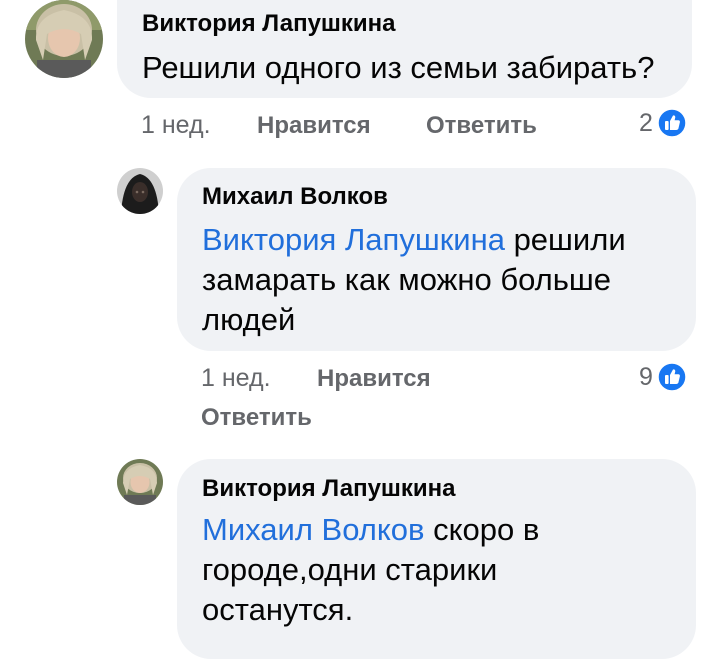 The height and width of the screenshot is (659, 720). Describe the element at coordinates (407, 279) in the screenshot. I see `comment-text-line: замарать как можно больше` at that location.